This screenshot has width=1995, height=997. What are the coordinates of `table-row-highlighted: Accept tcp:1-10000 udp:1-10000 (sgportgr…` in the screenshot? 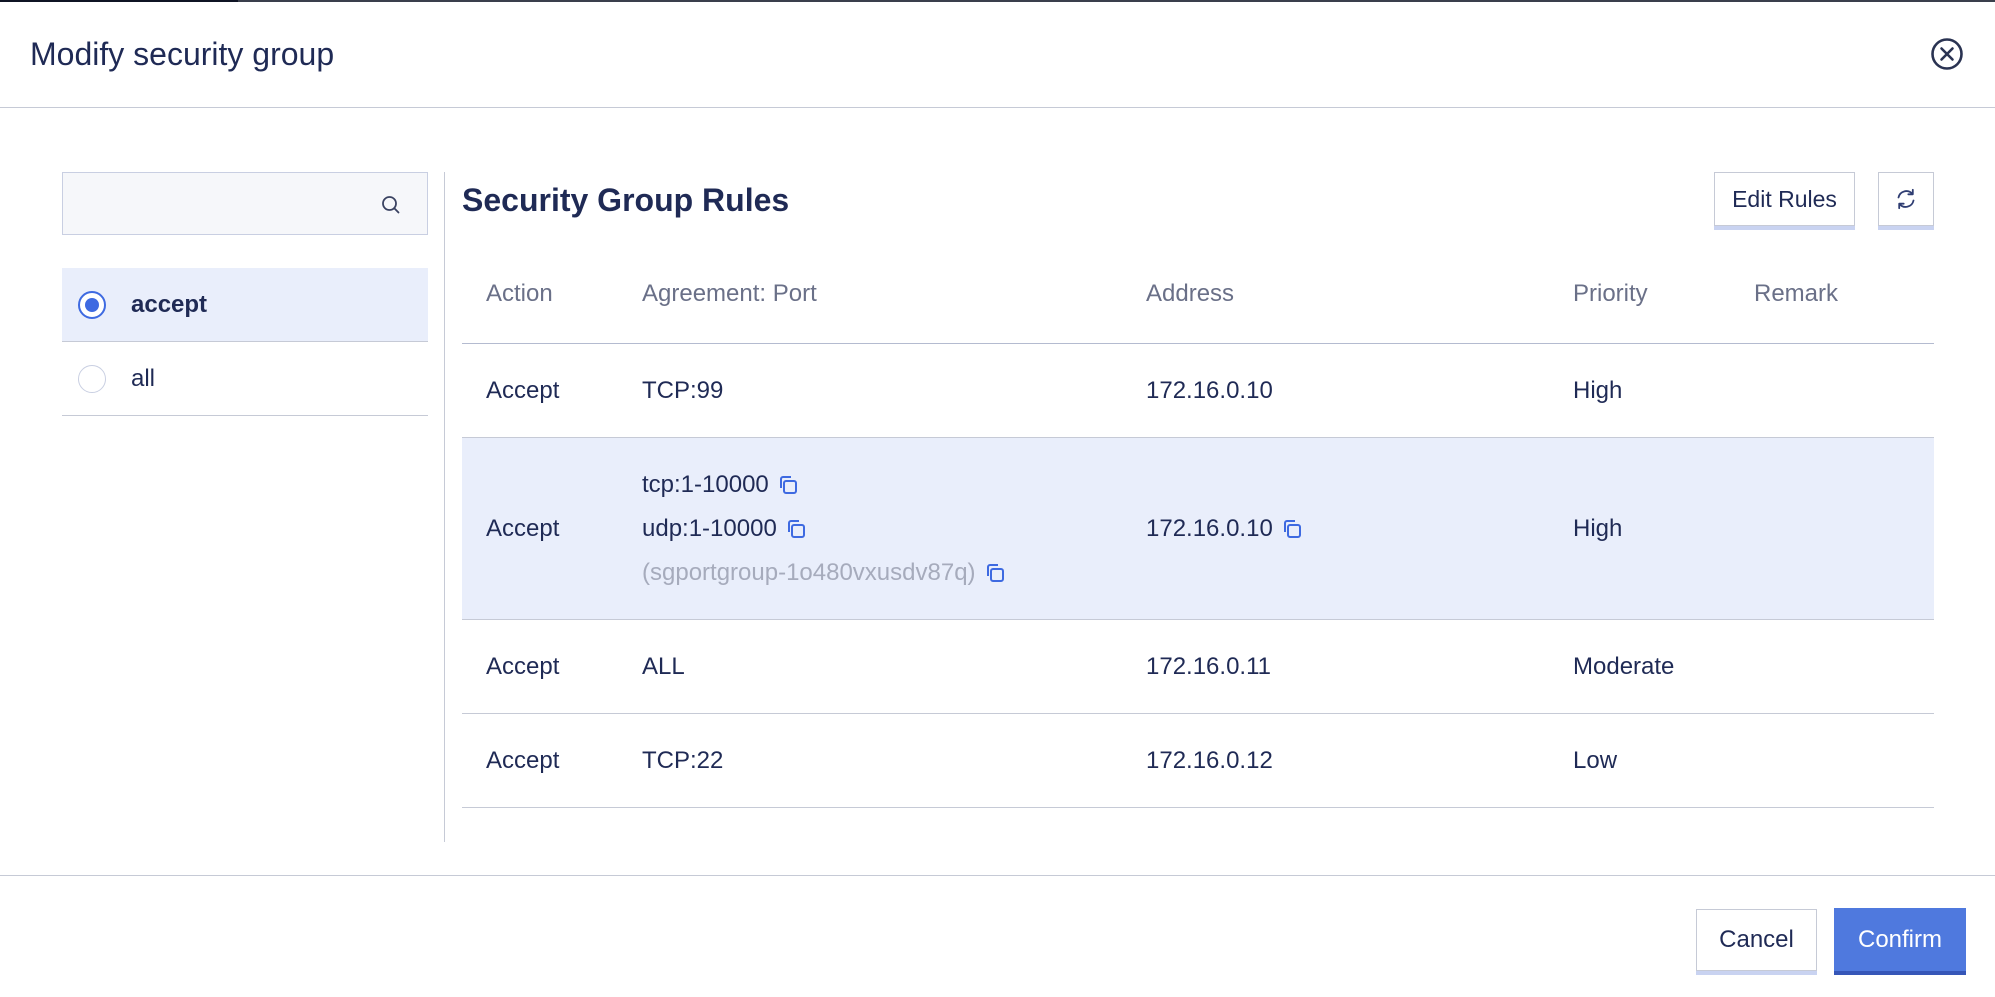 It's located at (1198, 529).